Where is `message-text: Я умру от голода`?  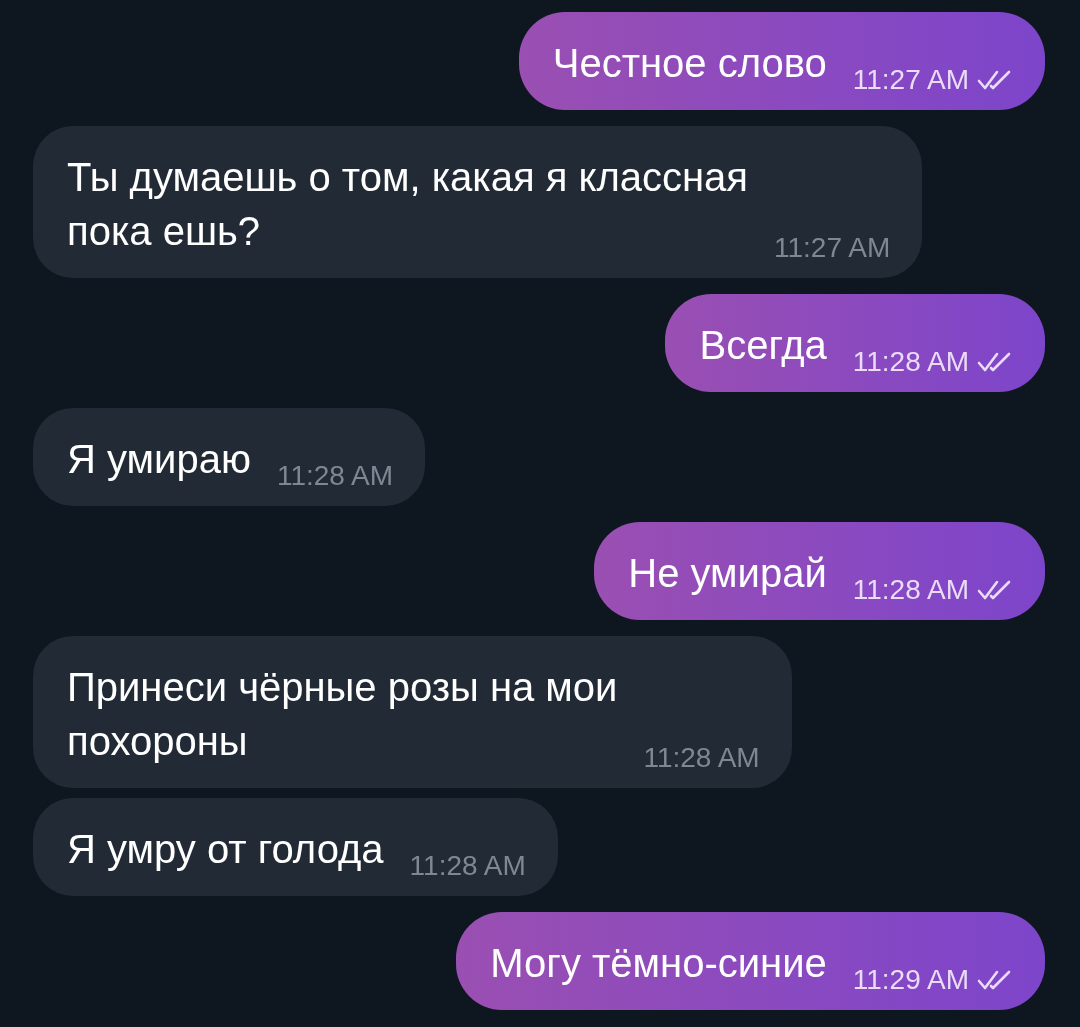
message-text: Я умру от голода is located at coordinates (225, 849).